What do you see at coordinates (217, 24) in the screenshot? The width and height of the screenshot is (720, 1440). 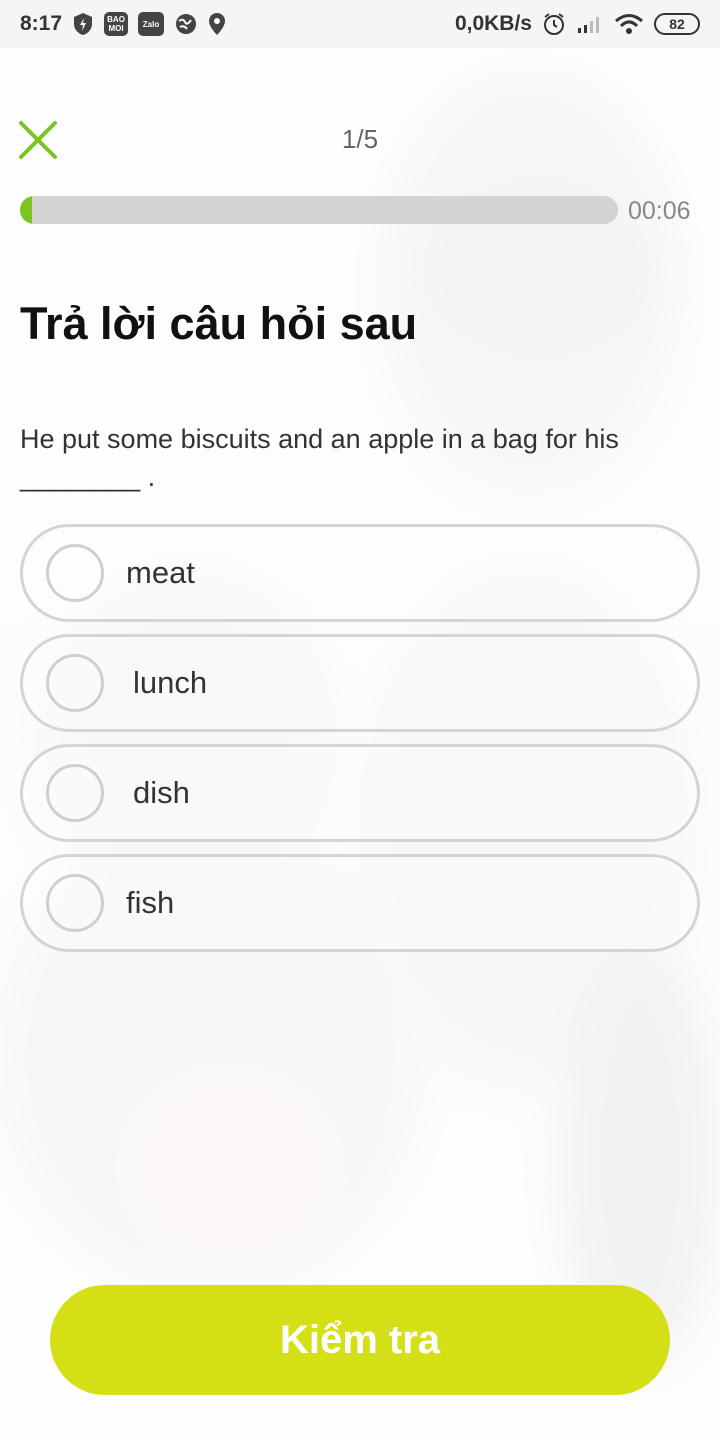 I see `location-icon` at bounding box center [217, 24].